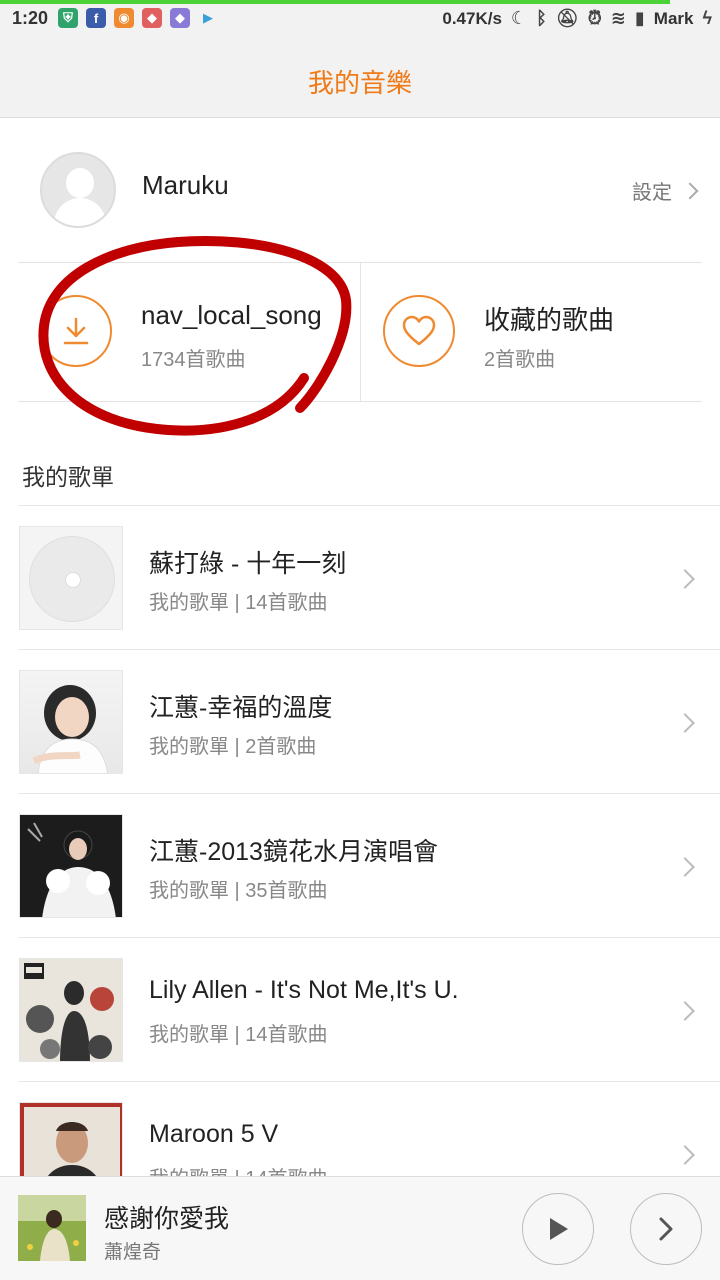 This screenshot has height=1280, width=720. I want to click on profile-row: Maruku 設定, so click(360, 190).